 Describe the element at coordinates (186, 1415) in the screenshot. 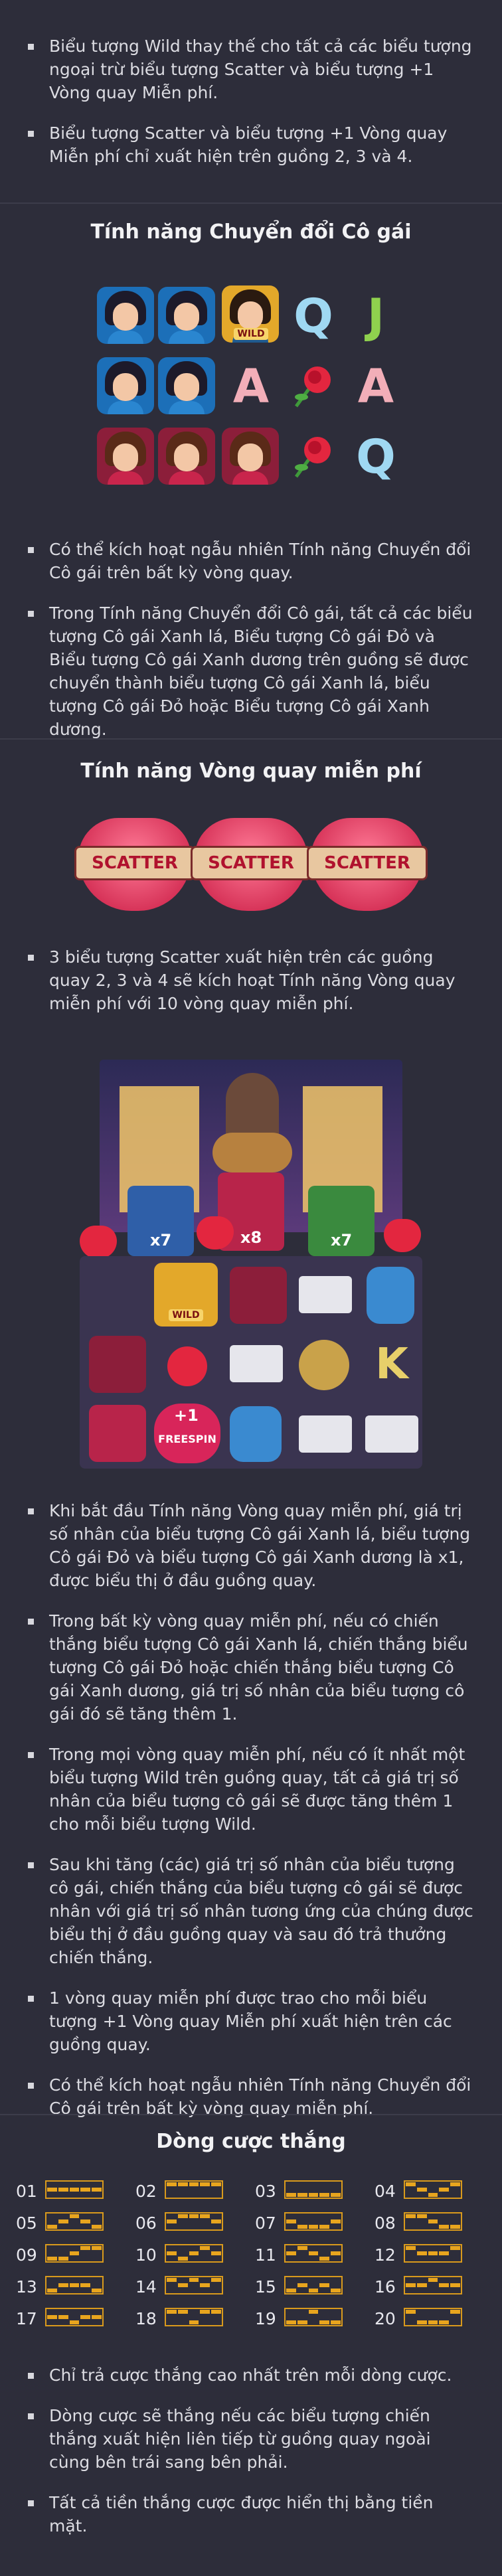

I see `freespin-plus: +1` at that location.